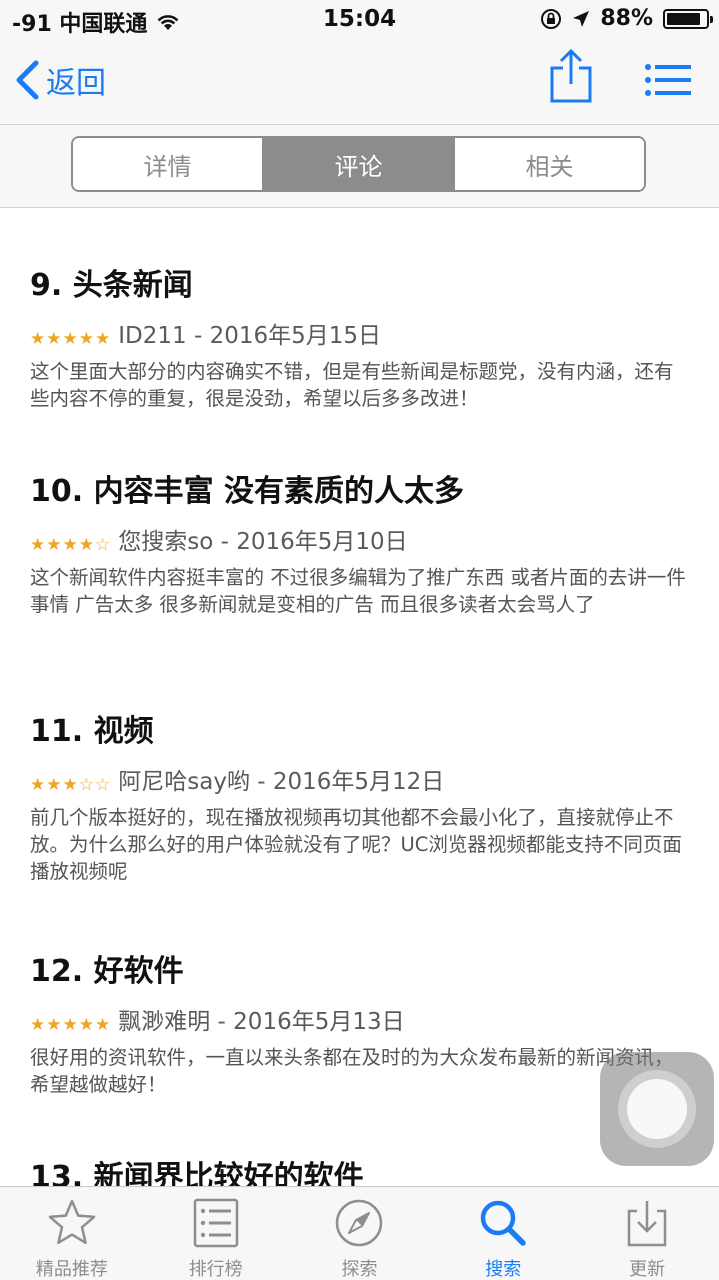 This screenshot has width=719, height=1280. What do you see at coordinates (549, 164) in the screenshot?
I see `tab-related: 相关` at bounding box center [549, 164].